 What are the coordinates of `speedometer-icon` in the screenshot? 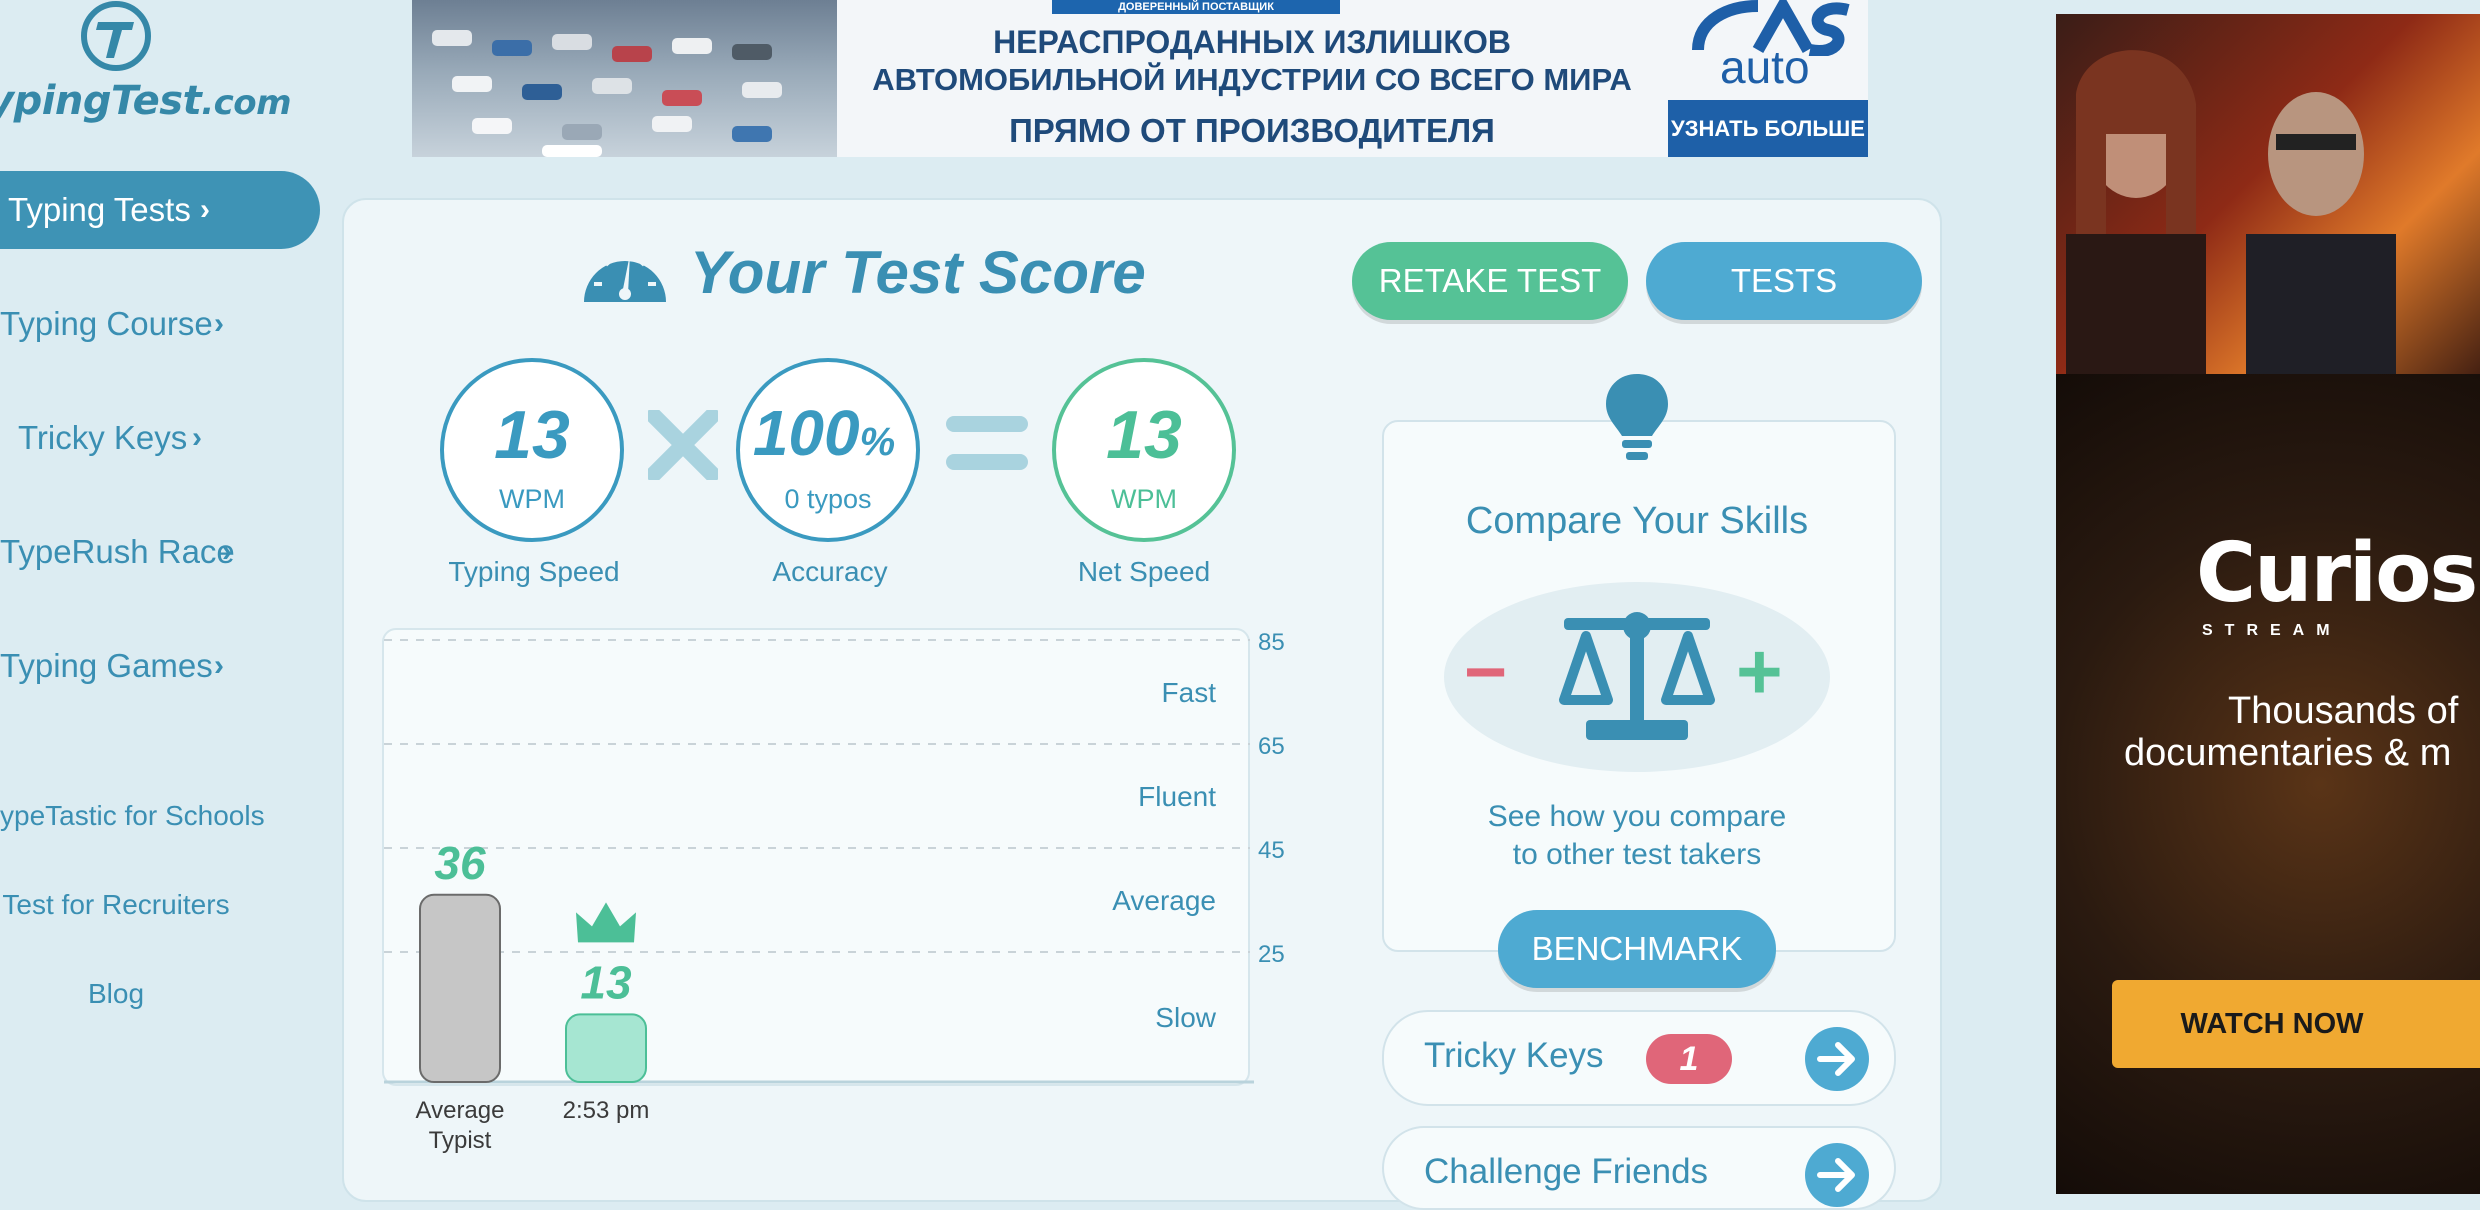 It's located at (625, 278).